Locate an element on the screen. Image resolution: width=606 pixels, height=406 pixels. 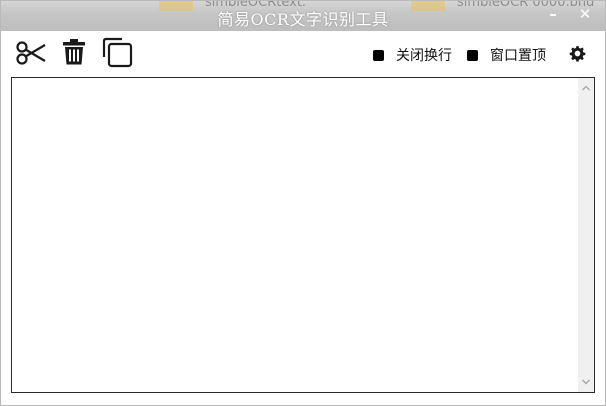
copy-button is located at coordinates (118, 53).